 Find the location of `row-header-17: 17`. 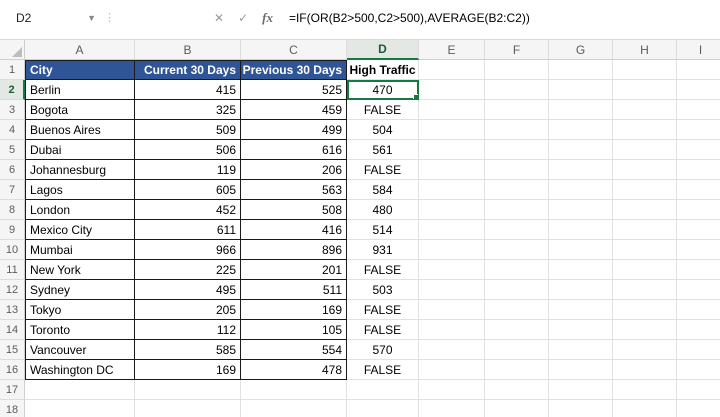

row-header-17: 17 is located at coordinates (12, 390).